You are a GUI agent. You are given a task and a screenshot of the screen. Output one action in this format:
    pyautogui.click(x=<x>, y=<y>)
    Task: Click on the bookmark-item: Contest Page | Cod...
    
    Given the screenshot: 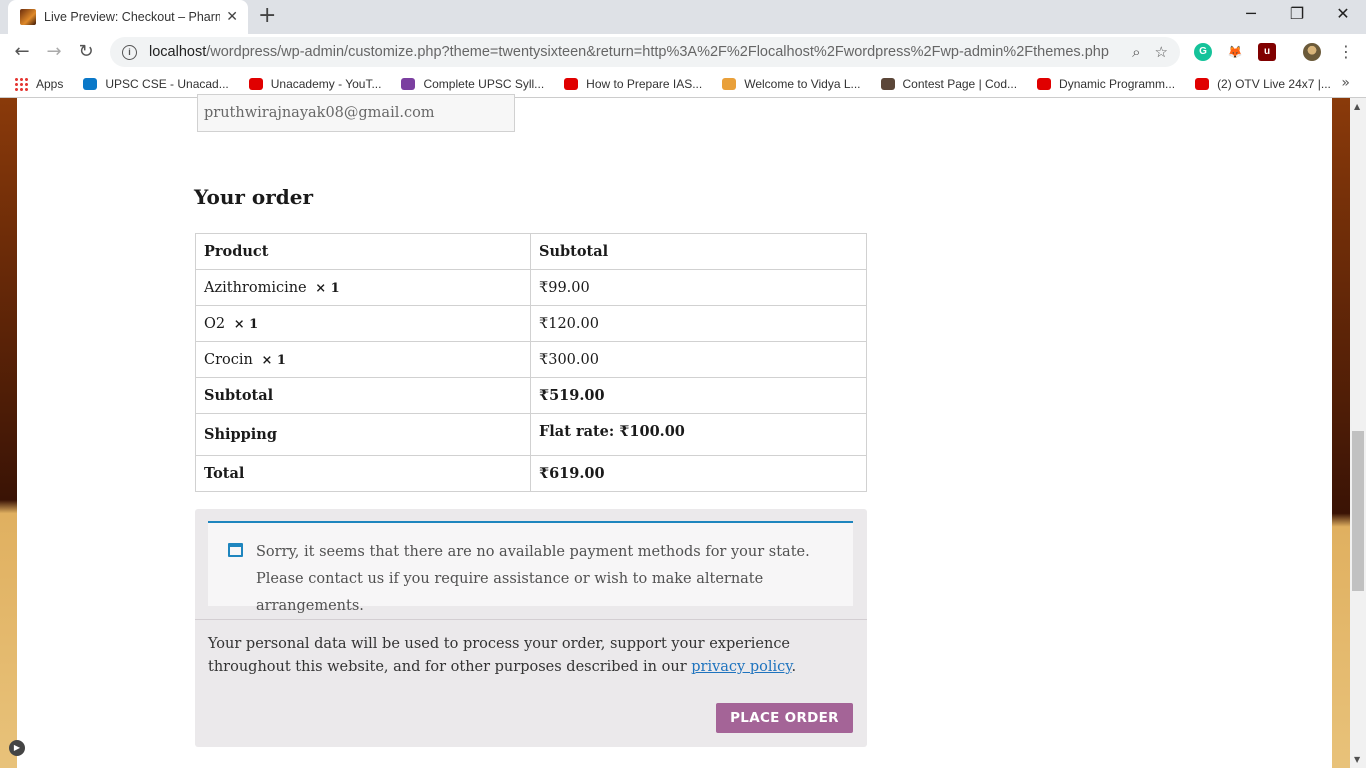 What is the action you would take?
    pyautogui.click(x=949, y=83)
    